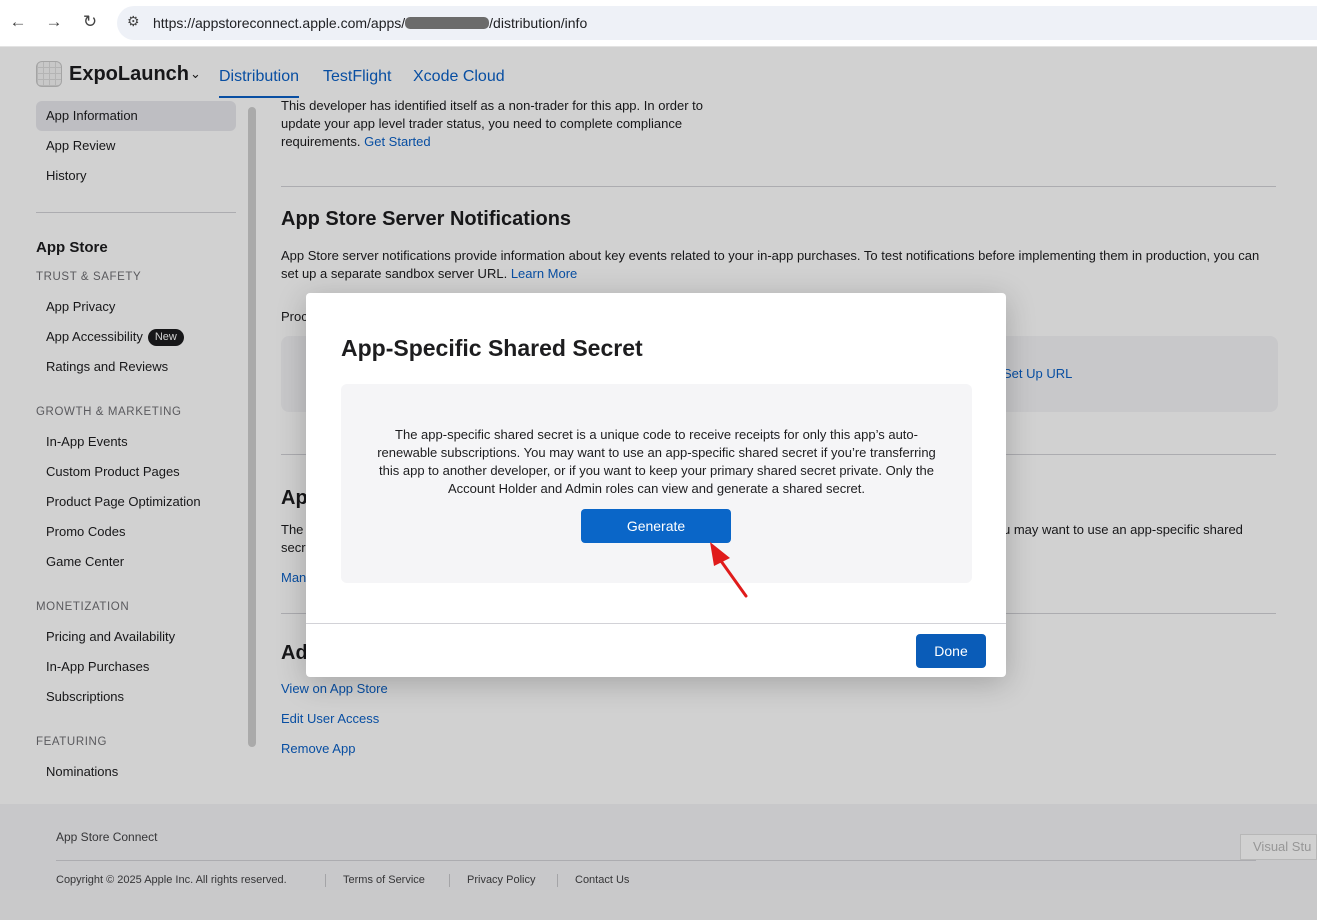 The image size is (1317, 920). What do you see at coordinates (951, 651) in the screenshot?
I see `done-button: Done` at bounding box center [951, 651].